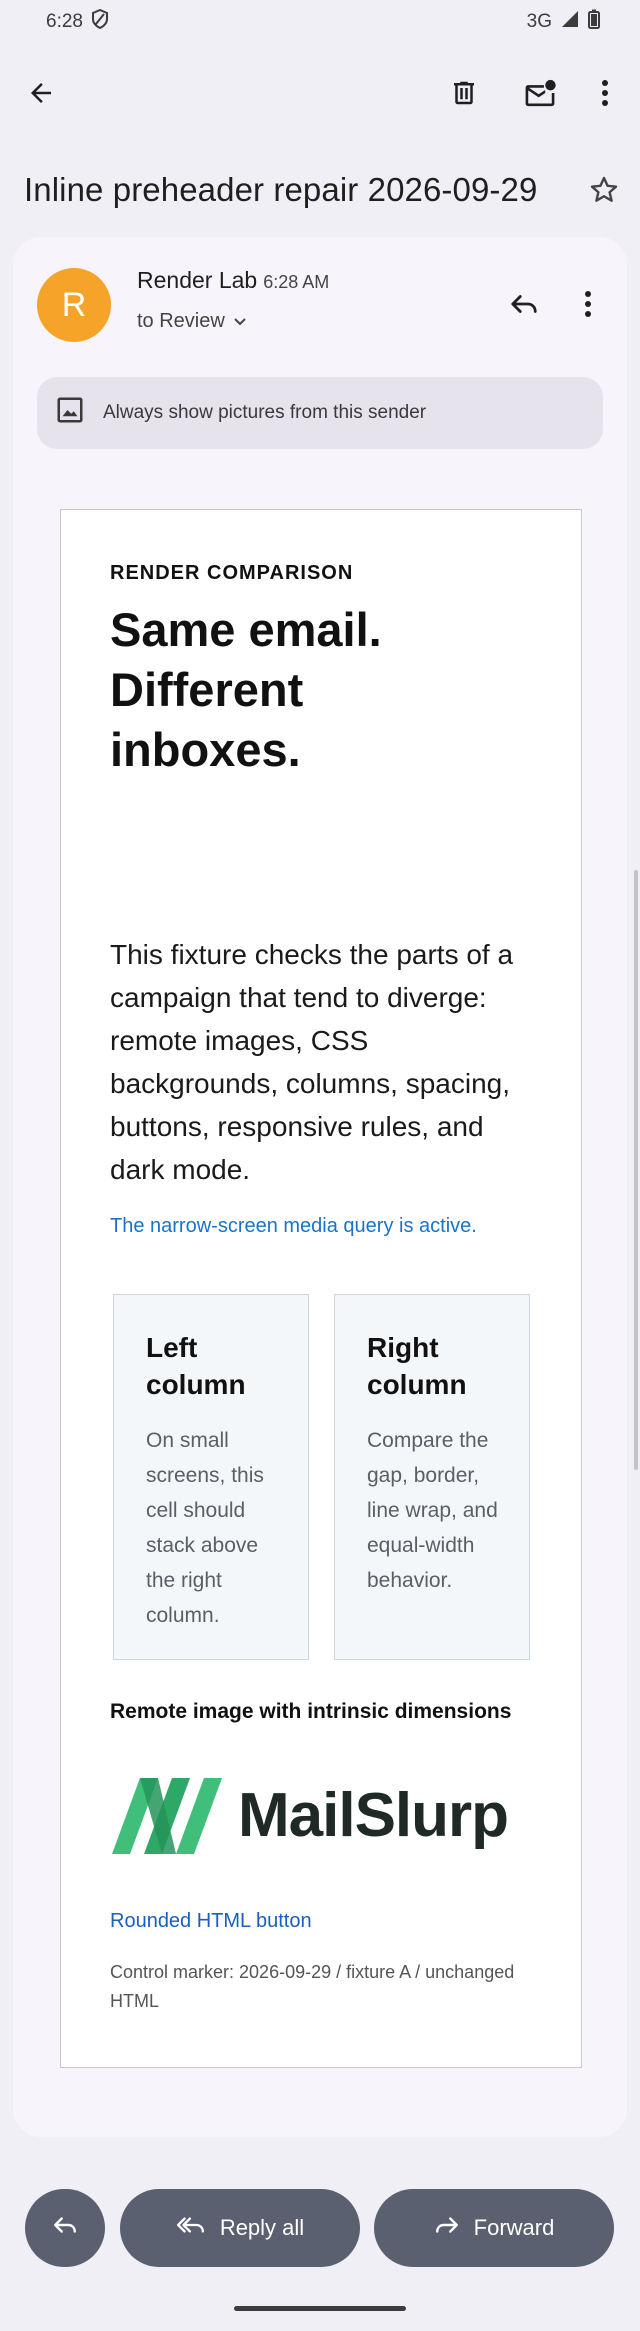  Describe the element at coordinates (296, 282) in the screenshot. I see `message-time: 6:28 AM` at that location.